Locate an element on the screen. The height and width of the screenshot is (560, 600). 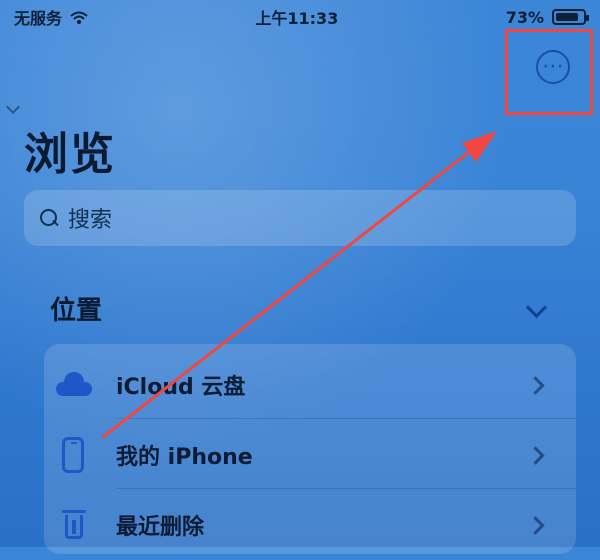
trash-icon is located at coordinates (74, 525).